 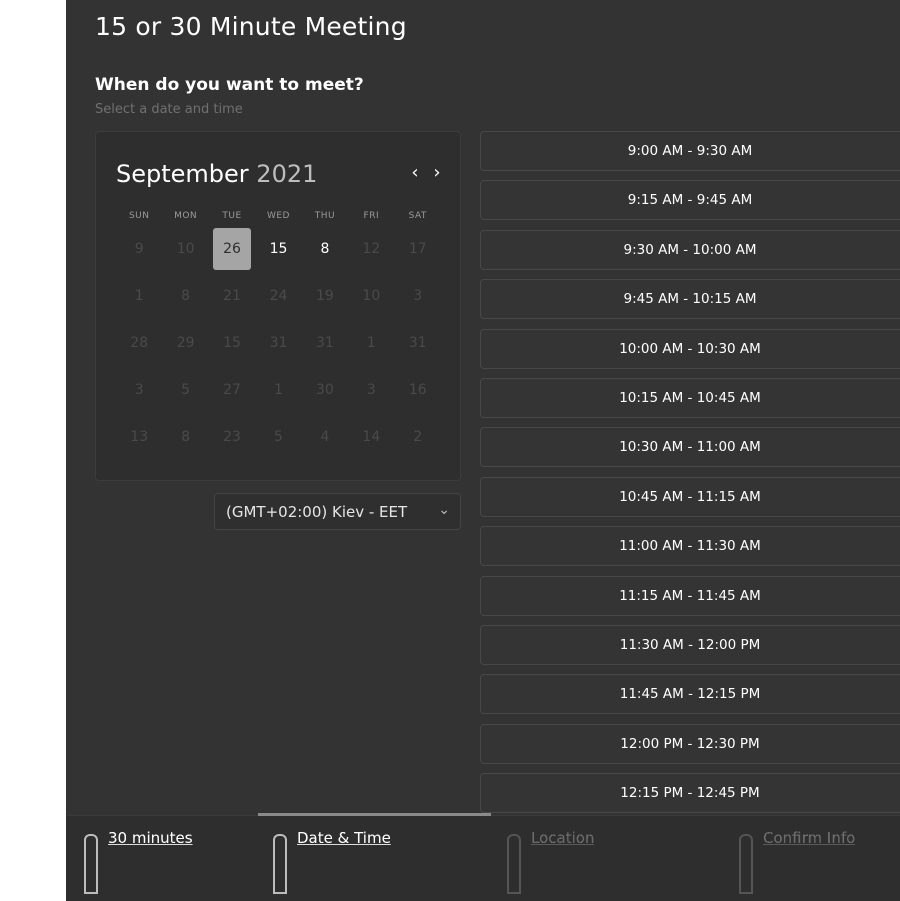 I want to click on weekday-label: FRI, so click(x=371, y=216).